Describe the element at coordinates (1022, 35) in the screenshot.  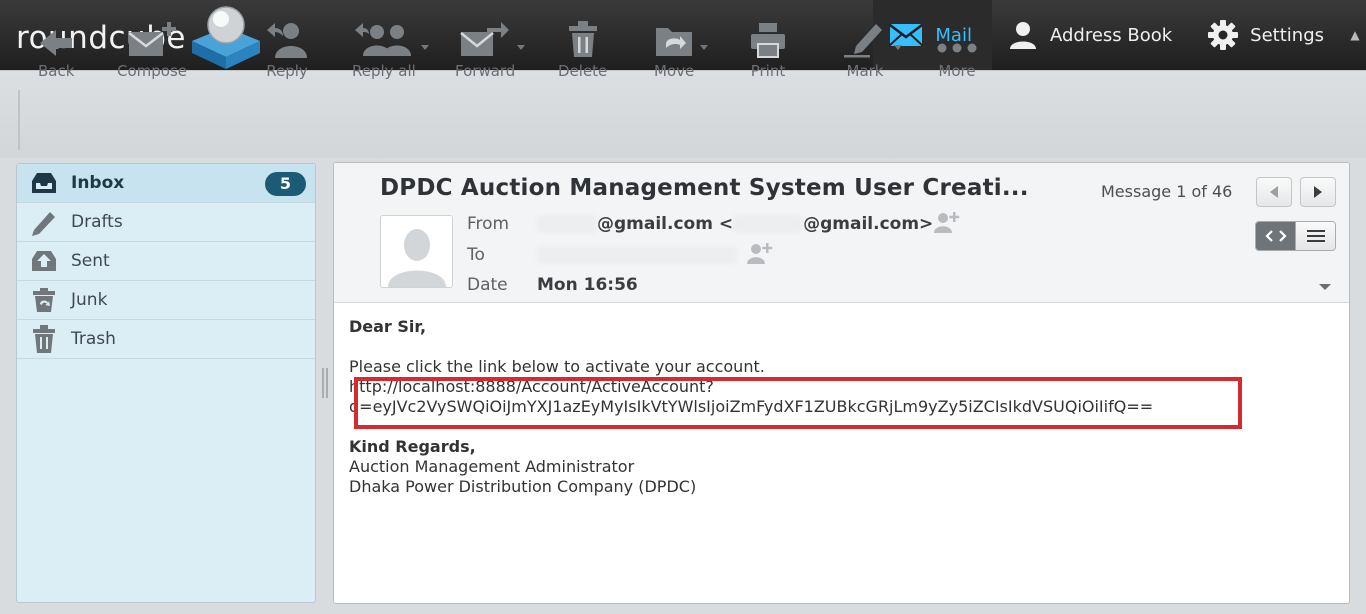
I see `person-icon` at that location.